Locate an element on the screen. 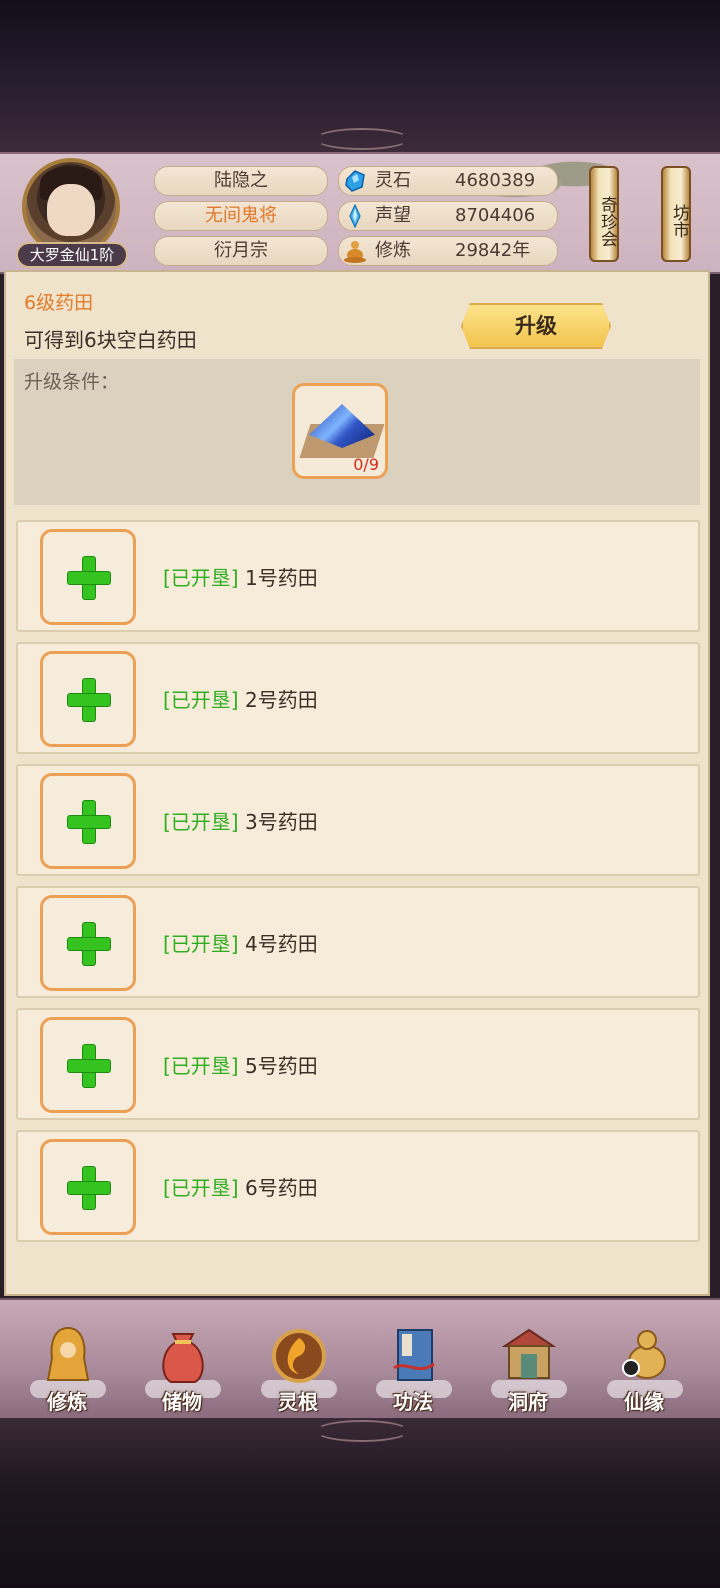 The image size is (720, 1588). field-label: [已开垦] 4号药田 is located at coordinates (240, 942).